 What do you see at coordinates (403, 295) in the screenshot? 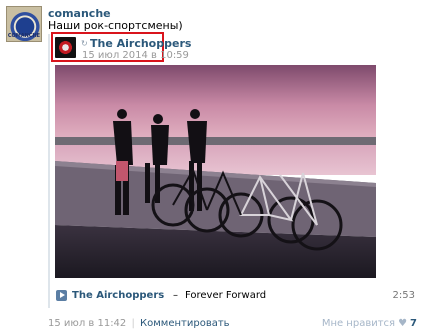
I see `audio-duration: 2:53` at bounding box center [403, 295].